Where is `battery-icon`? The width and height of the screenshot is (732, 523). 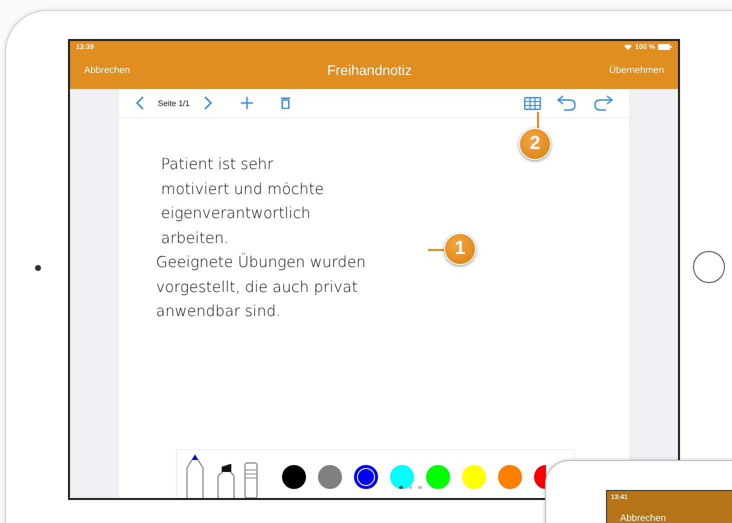 battery-icon is located at coordinates (665, 47).